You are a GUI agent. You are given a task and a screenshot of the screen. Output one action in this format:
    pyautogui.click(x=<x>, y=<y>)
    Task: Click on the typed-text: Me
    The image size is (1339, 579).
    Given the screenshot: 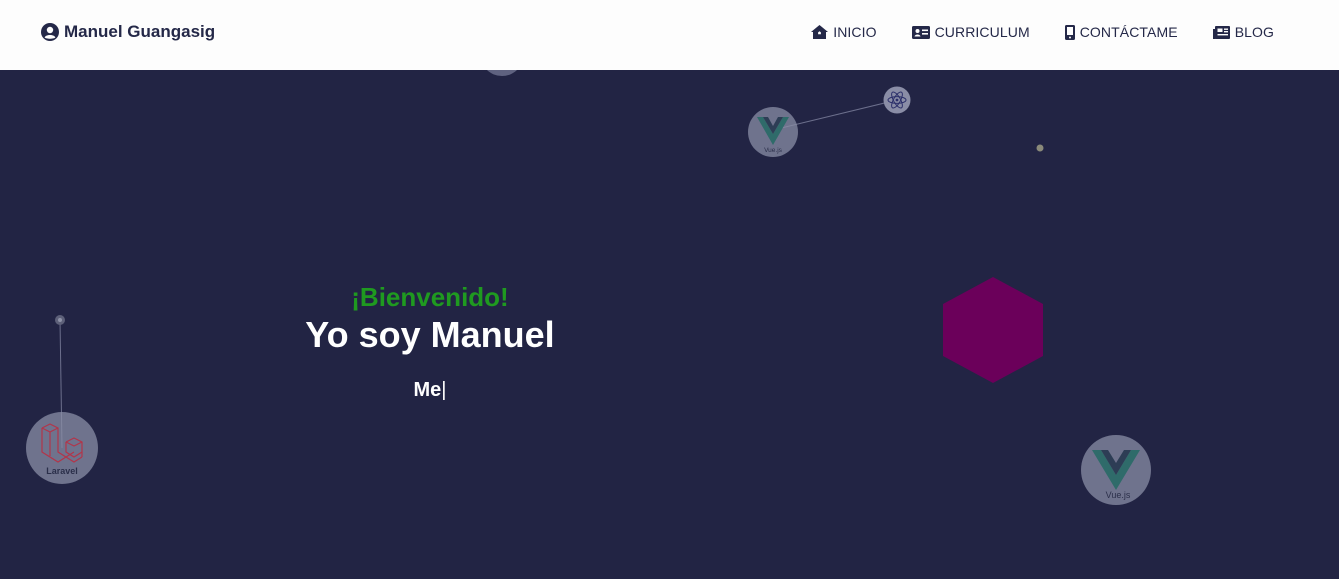 What is the action you would take?
    pyautogui.click(x=427, y=390)
    